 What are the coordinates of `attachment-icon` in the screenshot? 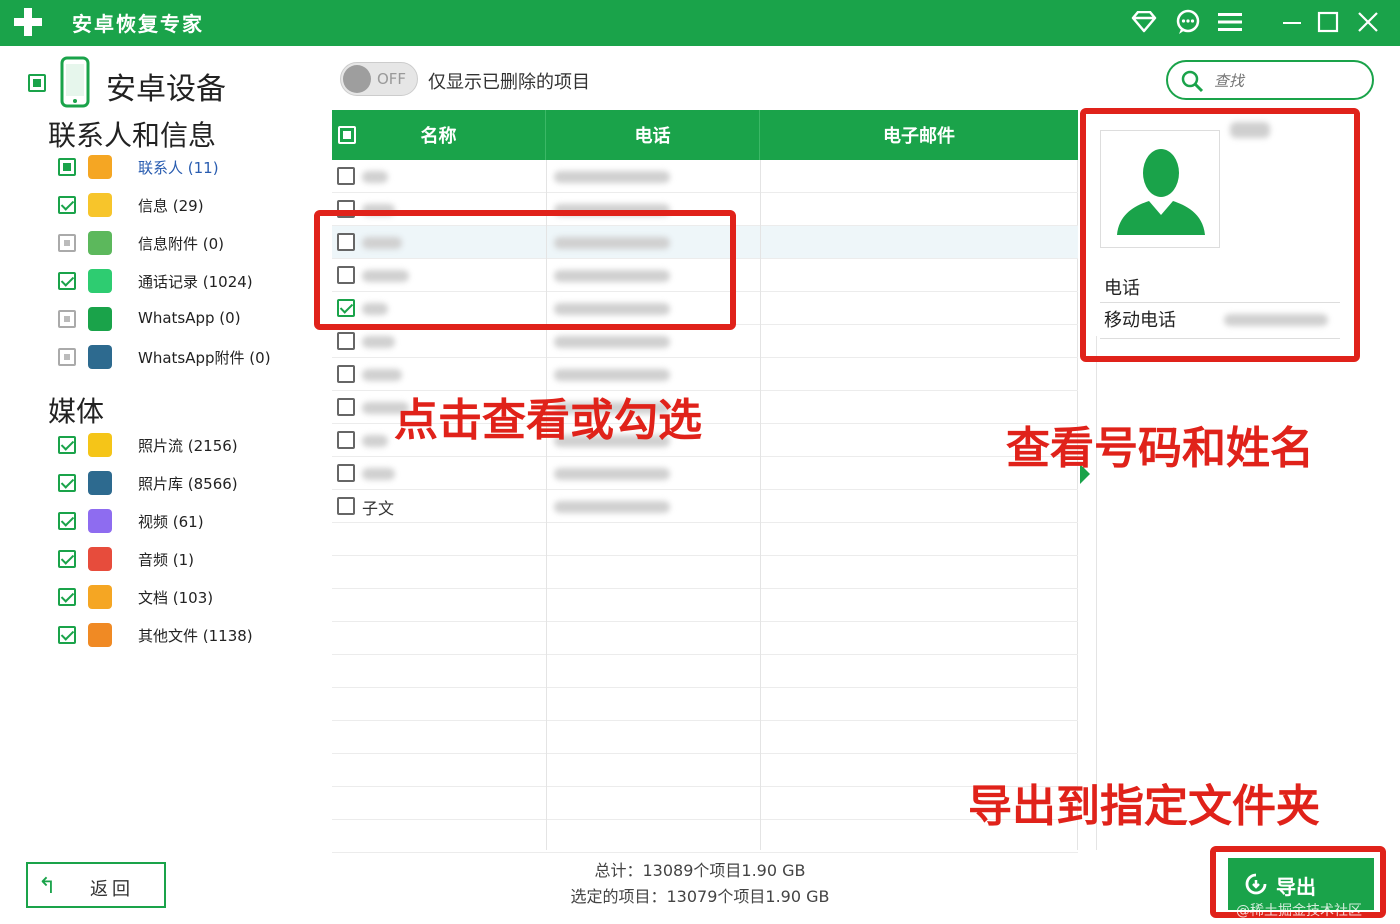 It's located at (100, 243).